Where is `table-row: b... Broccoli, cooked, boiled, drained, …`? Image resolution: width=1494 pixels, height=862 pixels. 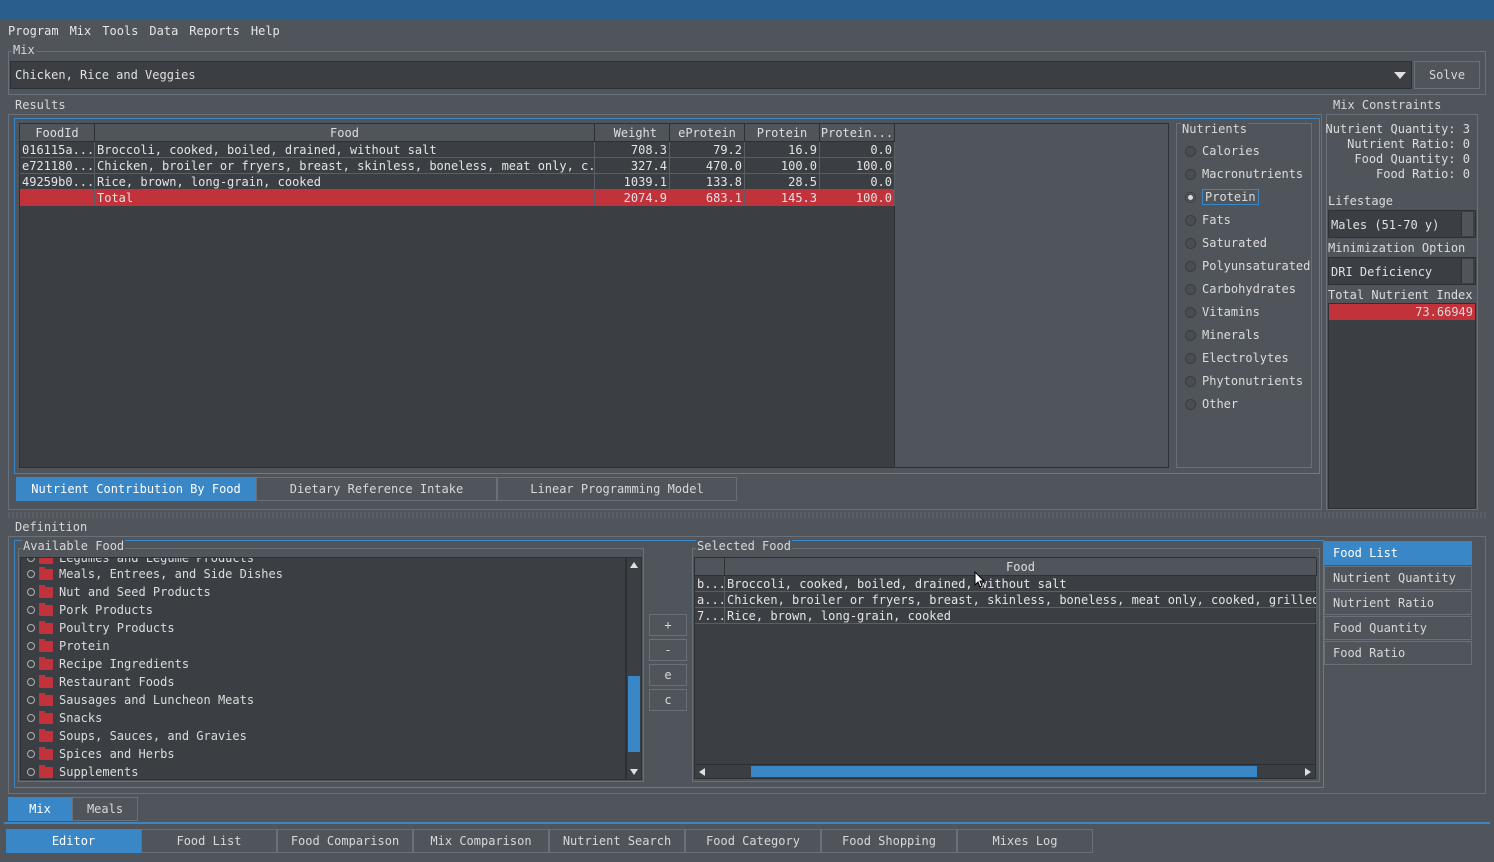
table-row: b... Broccoli, cooked, boiled, drained, … is located at coordinates (1006, 584).